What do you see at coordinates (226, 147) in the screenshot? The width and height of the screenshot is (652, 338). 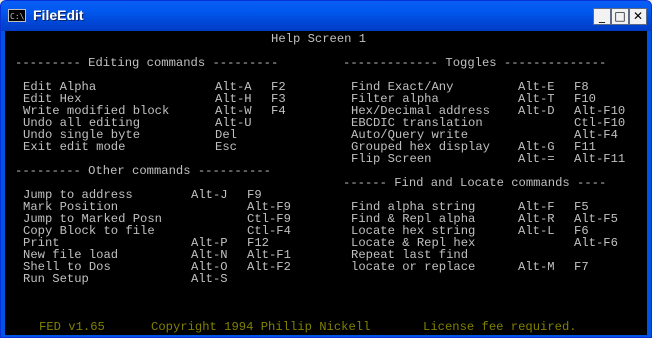 I see `command-key: Esc` at bounding box center [226, 147].